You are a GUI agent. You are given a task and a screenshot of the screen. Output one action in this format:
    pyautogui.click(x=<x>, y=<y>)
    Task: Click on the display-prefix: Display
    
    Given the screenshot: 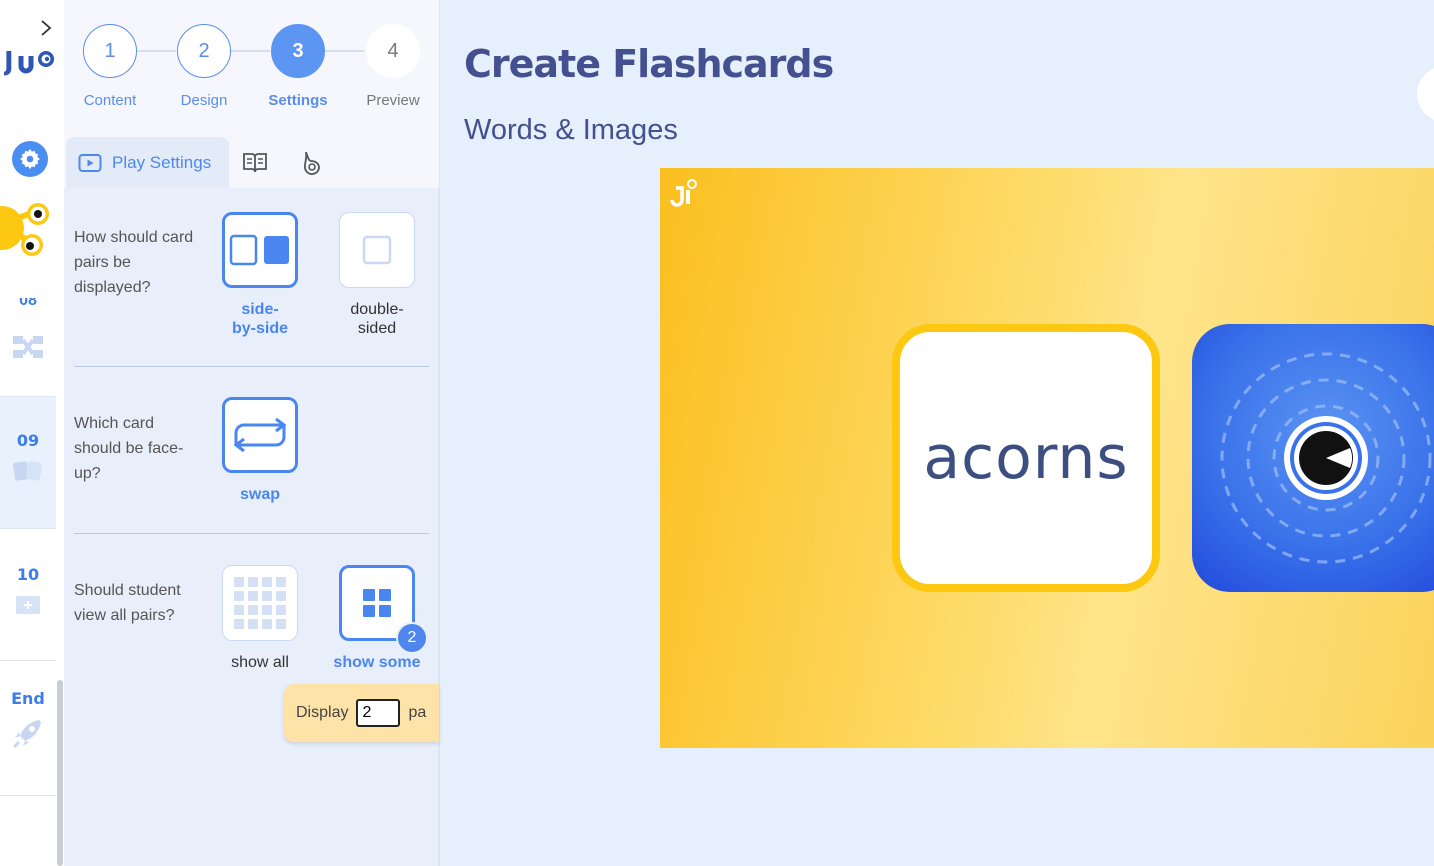 What is the action you would take?
    pyautogui.click(x=322, y=712)
    